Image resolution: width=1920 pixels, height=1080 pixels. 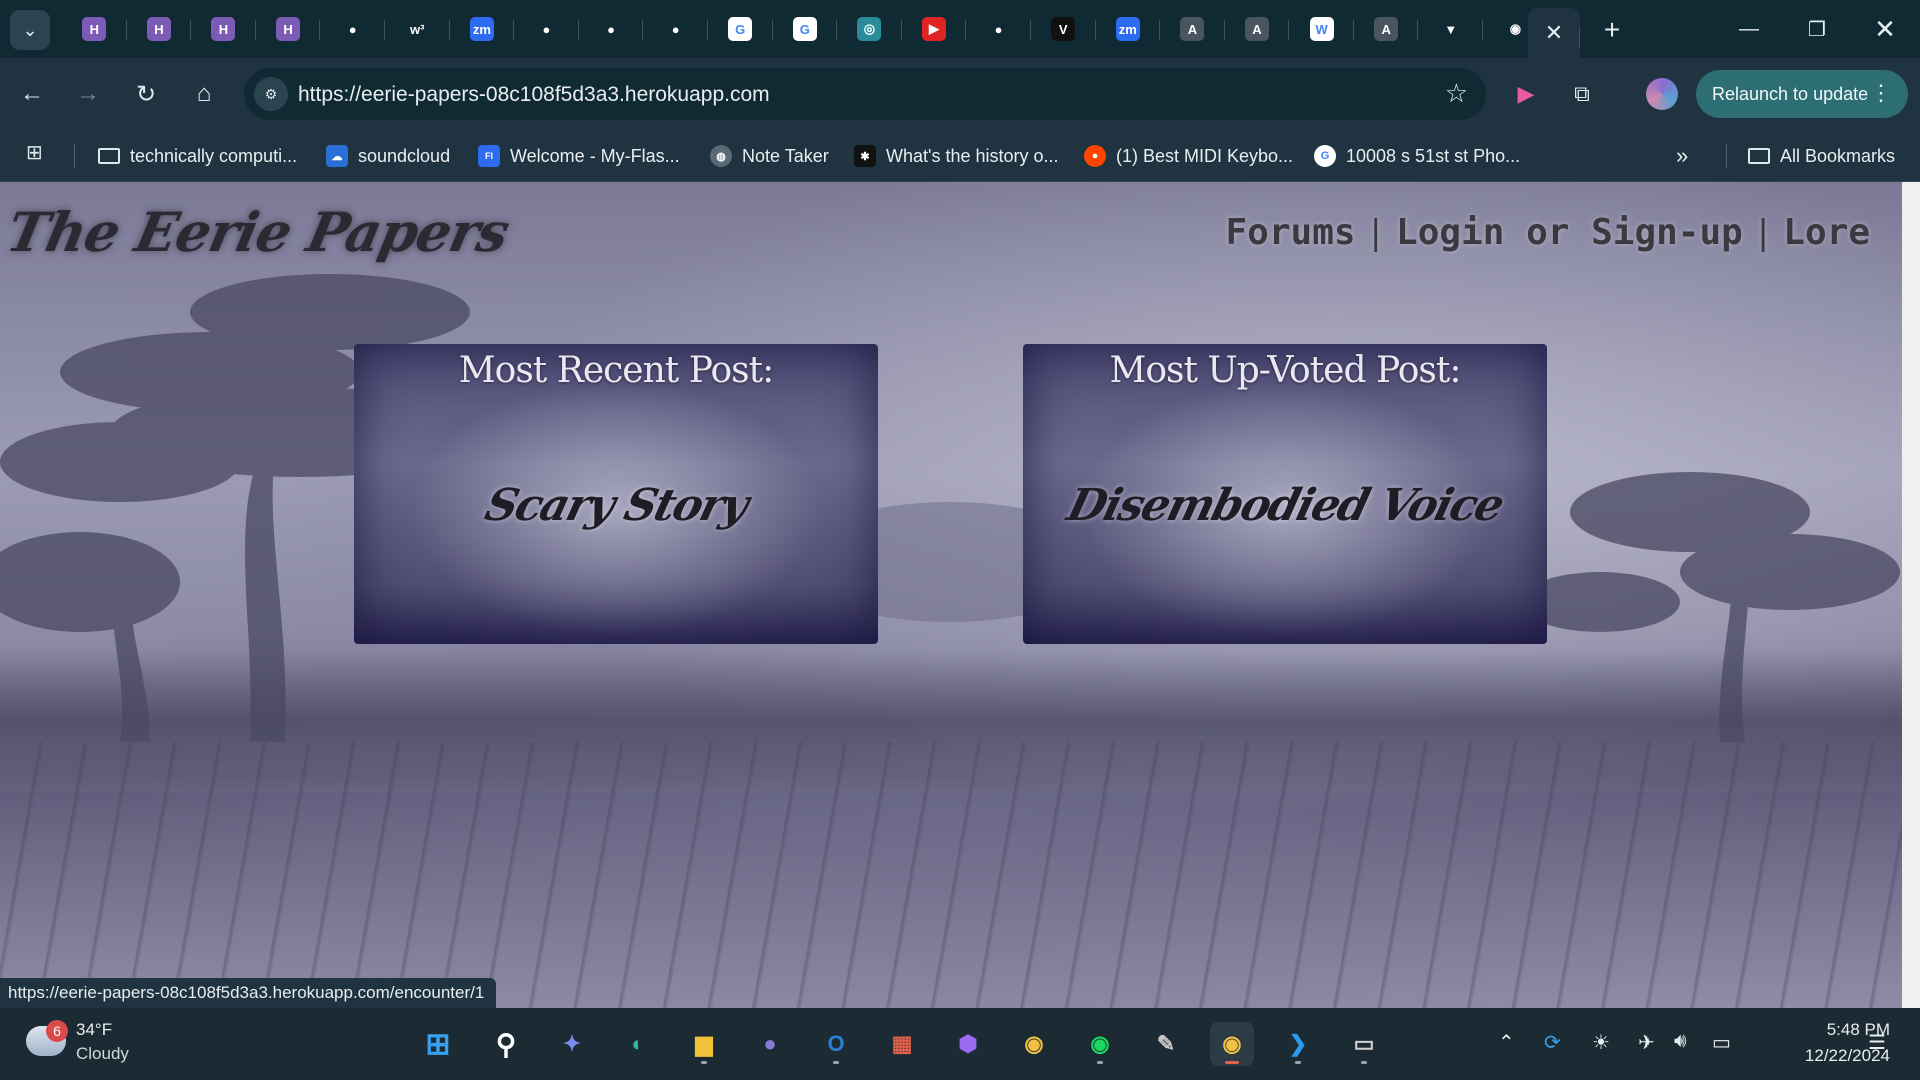 I want to click on github-icon: ●, so click(x=611, y=29).